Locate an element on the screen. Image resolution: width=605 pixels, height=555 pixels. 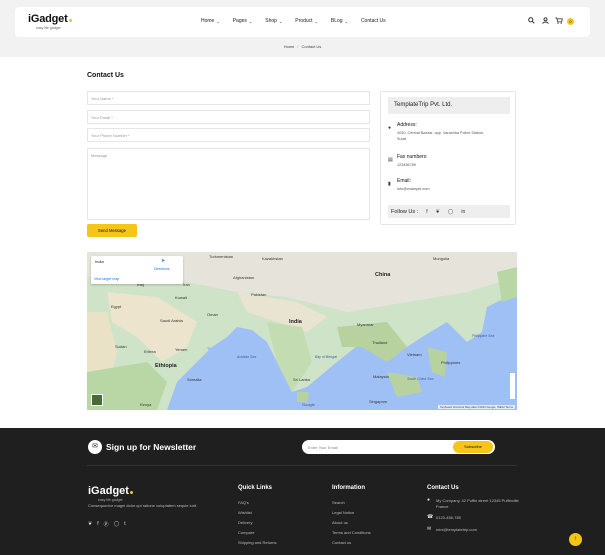
map-label: China is located at coordinates (383, 275).